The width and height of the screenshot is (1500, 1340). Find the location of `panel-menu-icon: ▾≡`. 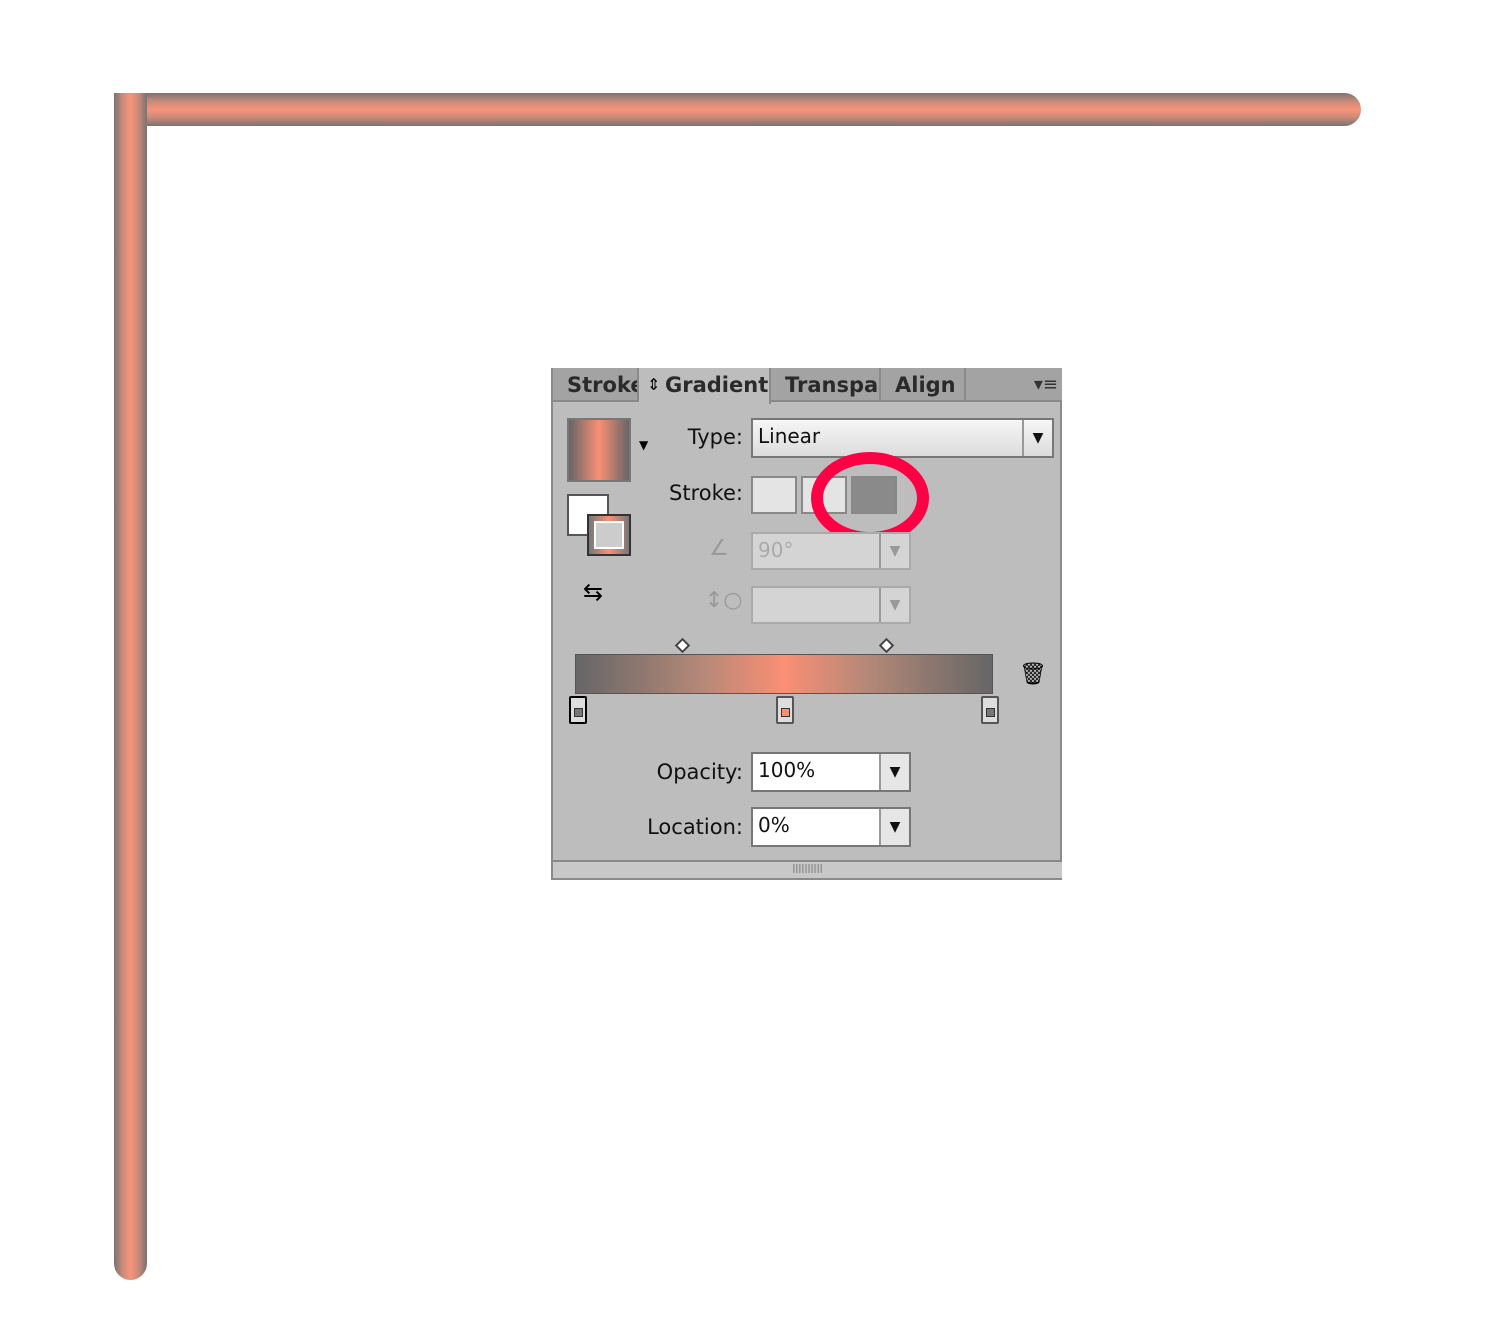

panel-menu-icon: ▾≡ is located at coordinates (1046, 384).